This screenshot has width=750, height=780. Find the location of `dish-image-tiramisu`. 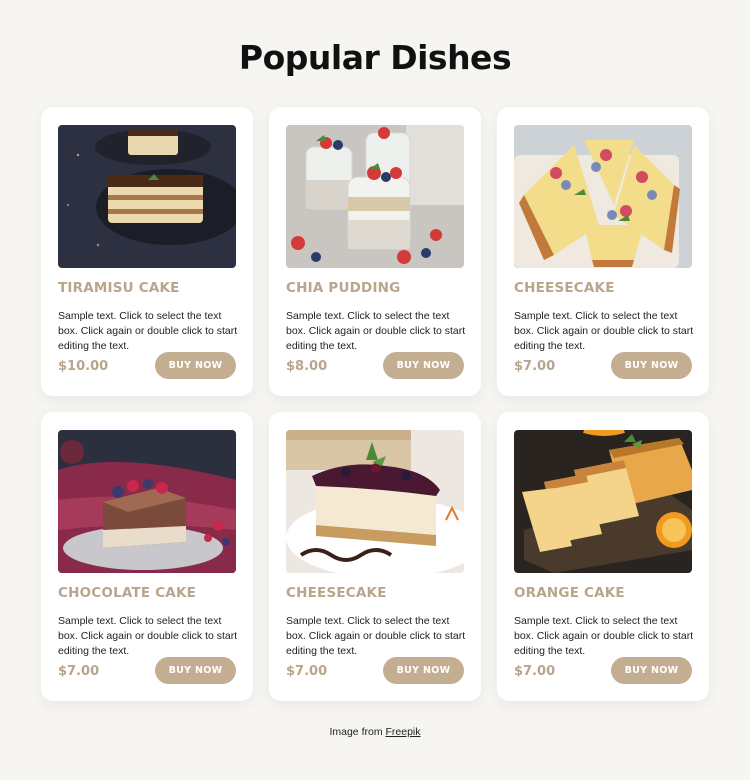

dish-image-tiramisu is located at coordinates (147, 196).